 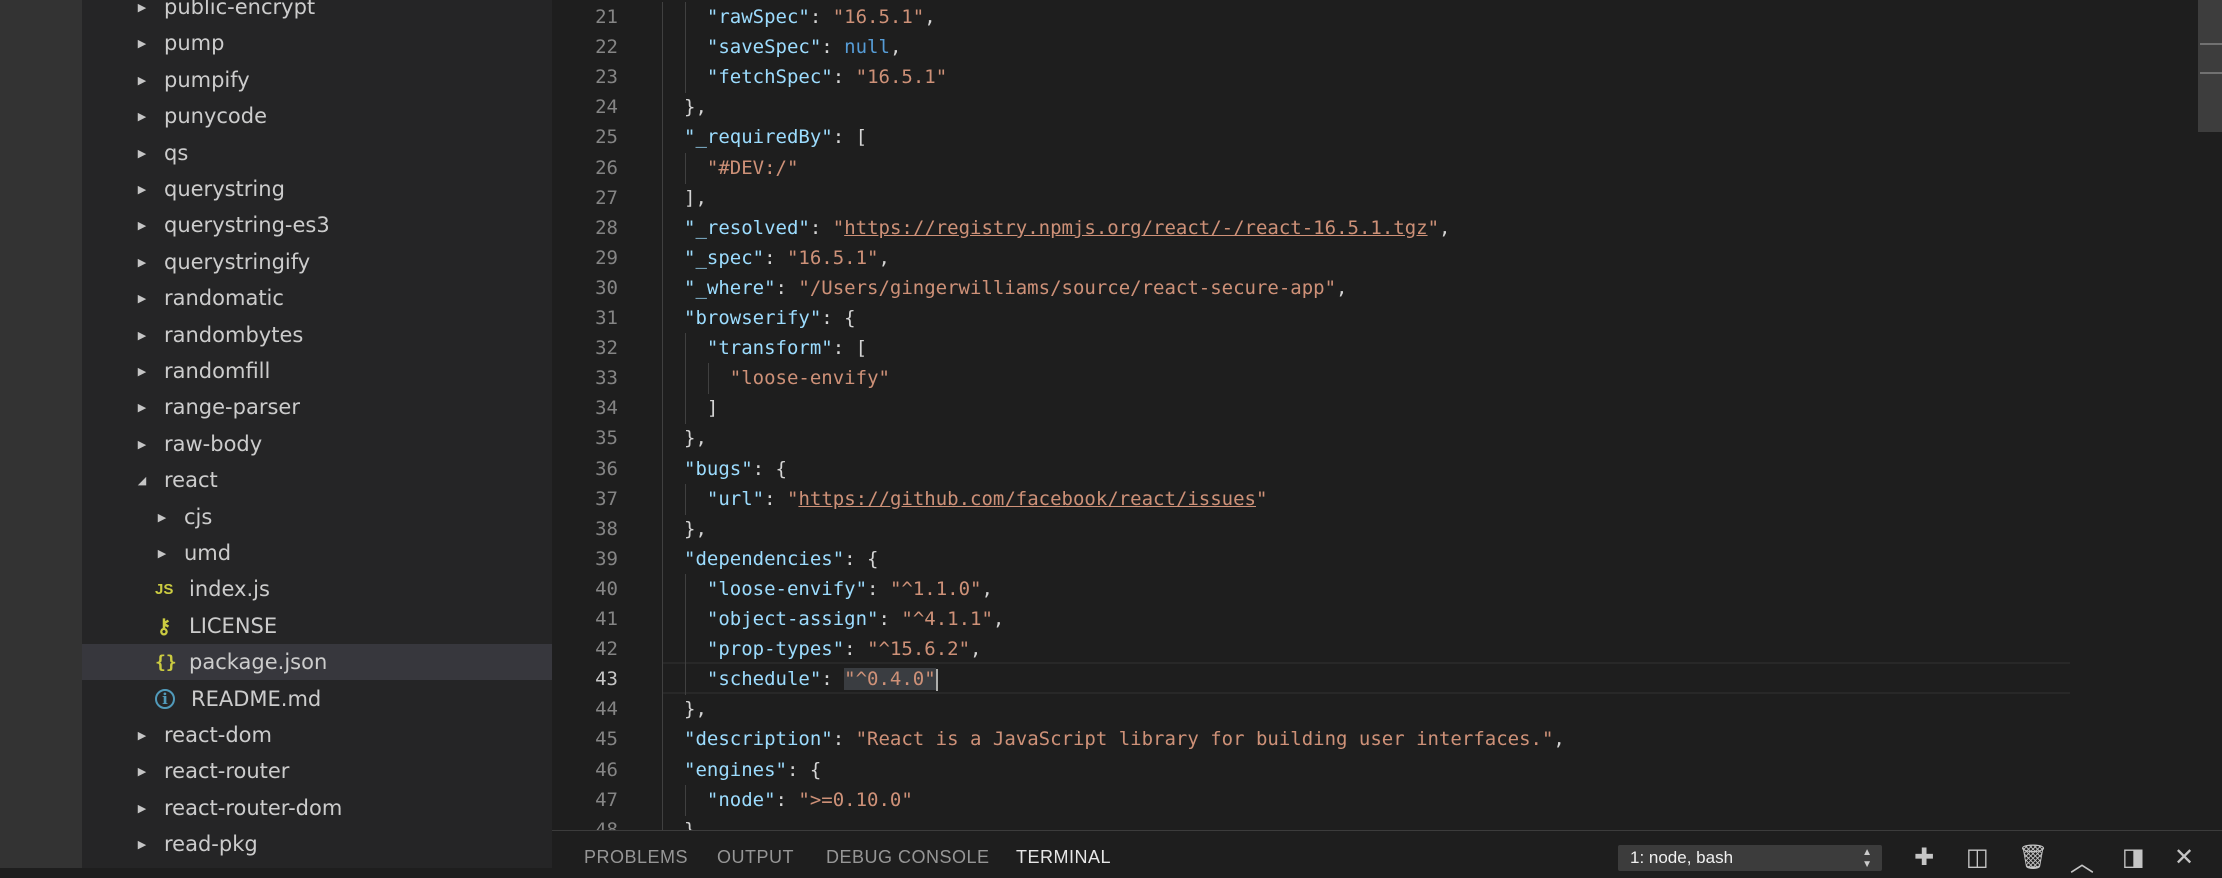 I want to click on code-token: "bugs", so click(x=718, y=469).